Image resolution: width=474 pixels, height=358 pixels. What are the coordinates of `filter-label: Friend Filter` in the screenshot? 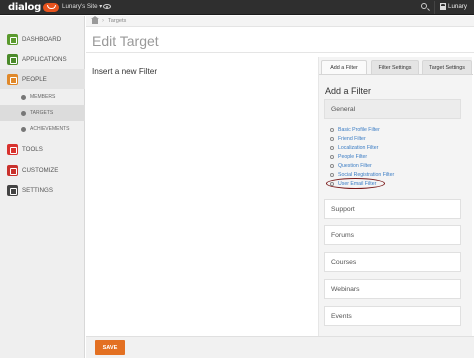 It's located at (352, 138).